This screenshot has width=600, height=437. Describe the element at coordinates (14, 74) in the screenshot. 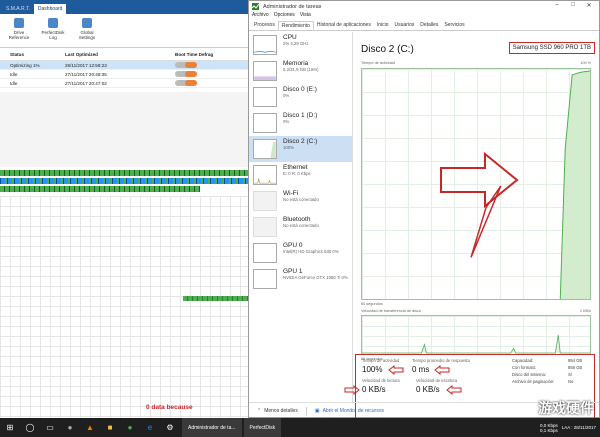

I see `row-status: Idle` at that location.